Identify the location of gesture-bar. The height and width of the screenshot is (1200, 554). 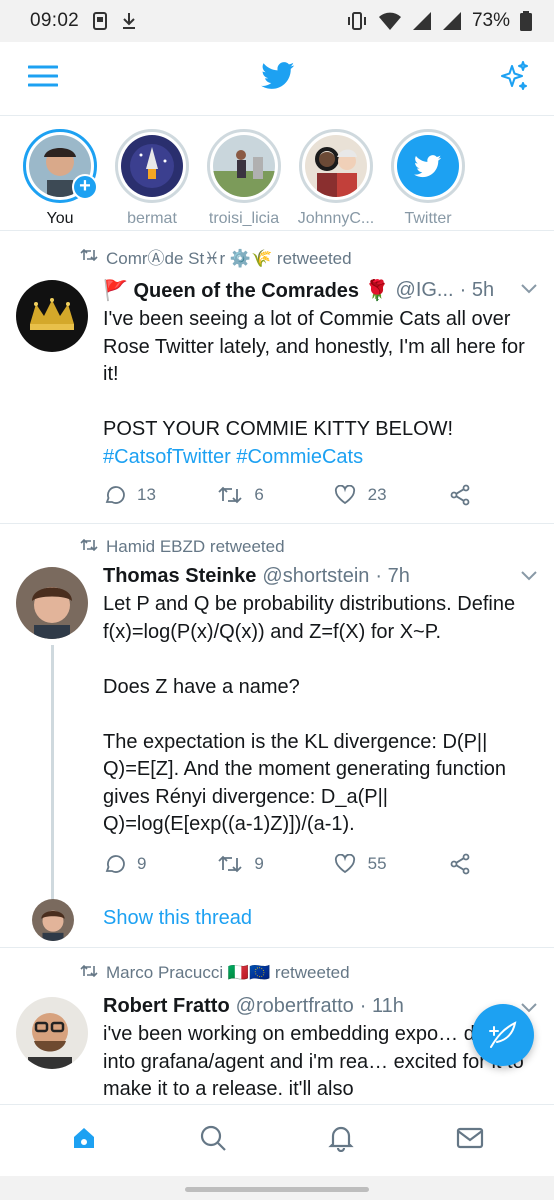
(277, 1188).